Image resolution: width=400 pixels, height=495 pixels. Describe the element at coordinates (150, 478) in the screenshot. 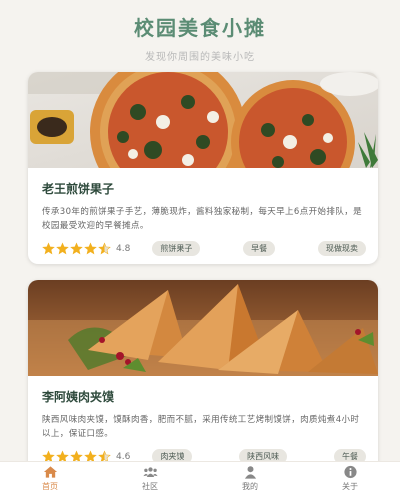

I see `tab-community: 社区` at that location.